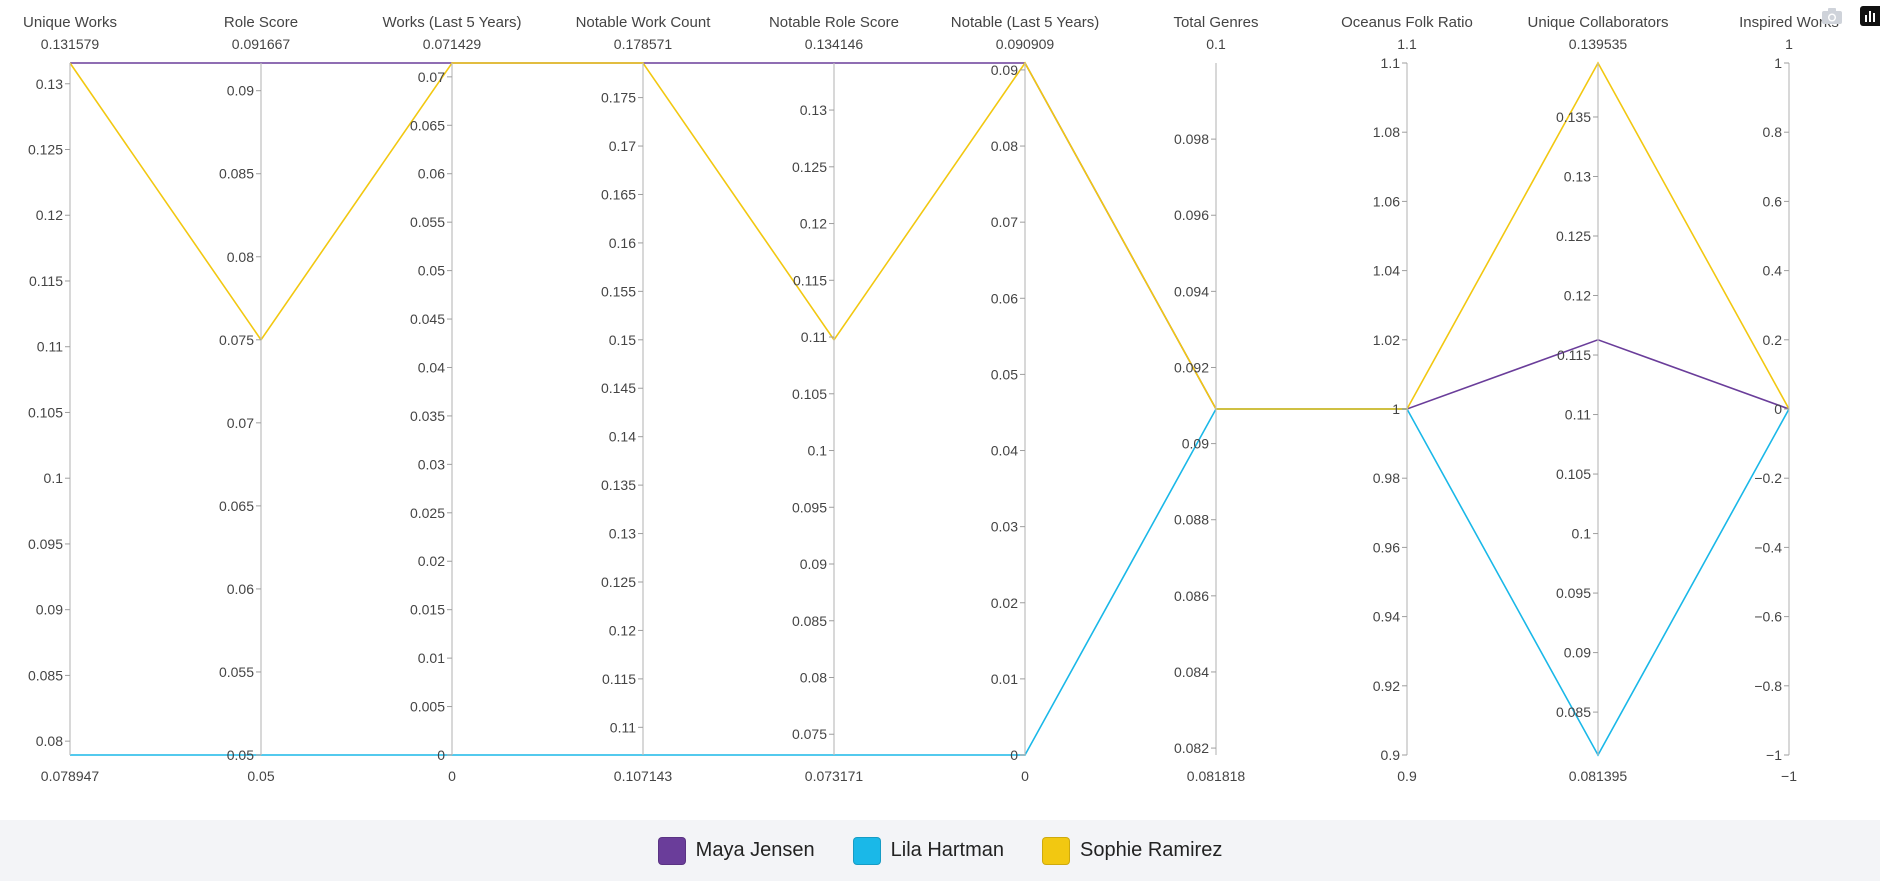  What do you see at coordinates (427, 707) in the screenshot?
I see `tick-label: 0.005` at bounding box center [427, 707].